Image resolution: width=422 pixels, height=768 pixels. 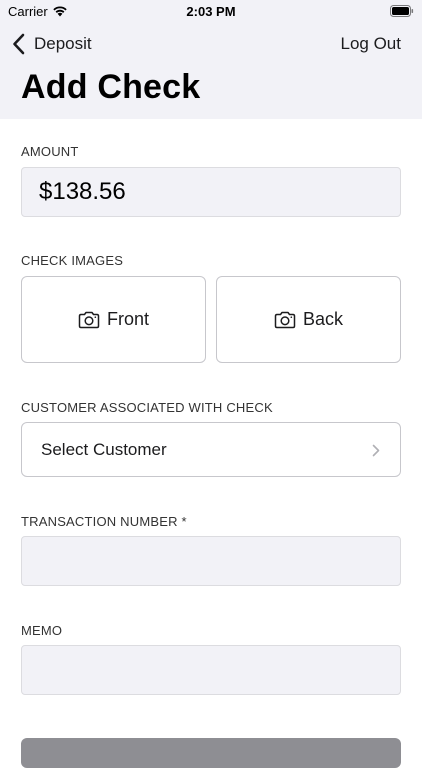 What do you see at coordinates (402, 11) in the screenshot?
I see `battery-icon` at bounding box center [402, 11].